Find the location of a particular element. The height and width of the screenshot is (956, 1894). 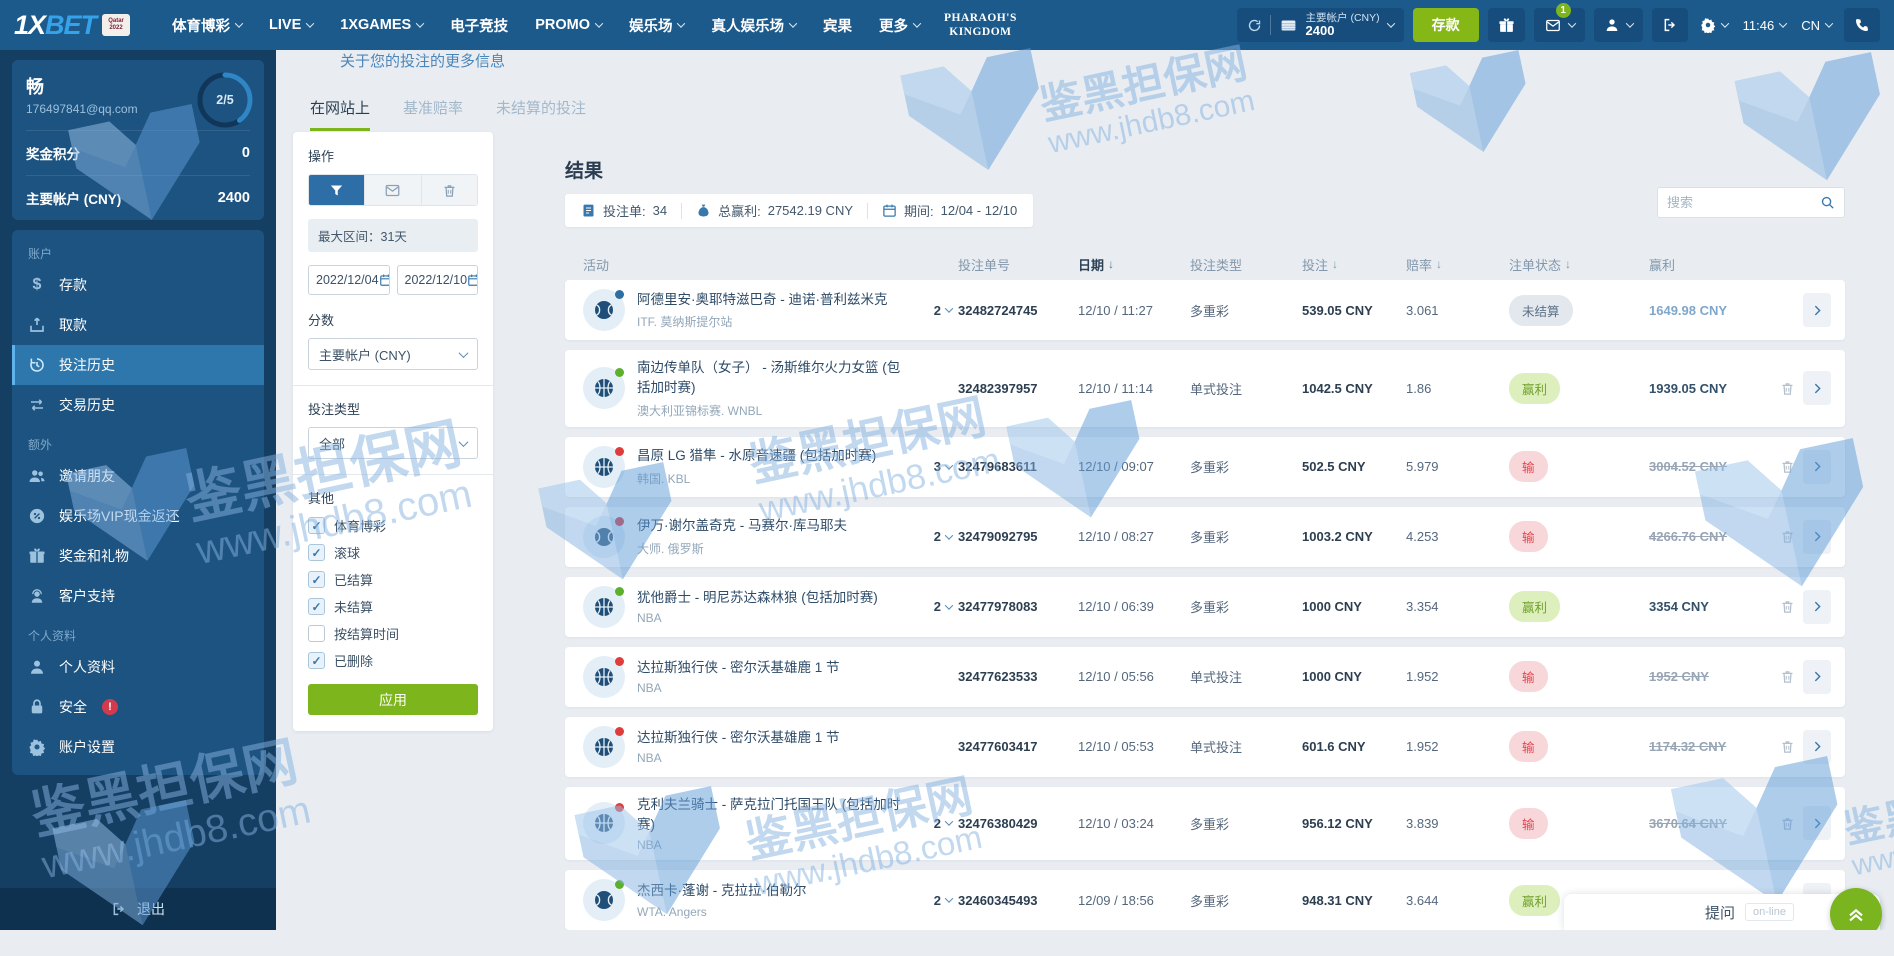

mail-filter-button is located at coordinates (393, 190).